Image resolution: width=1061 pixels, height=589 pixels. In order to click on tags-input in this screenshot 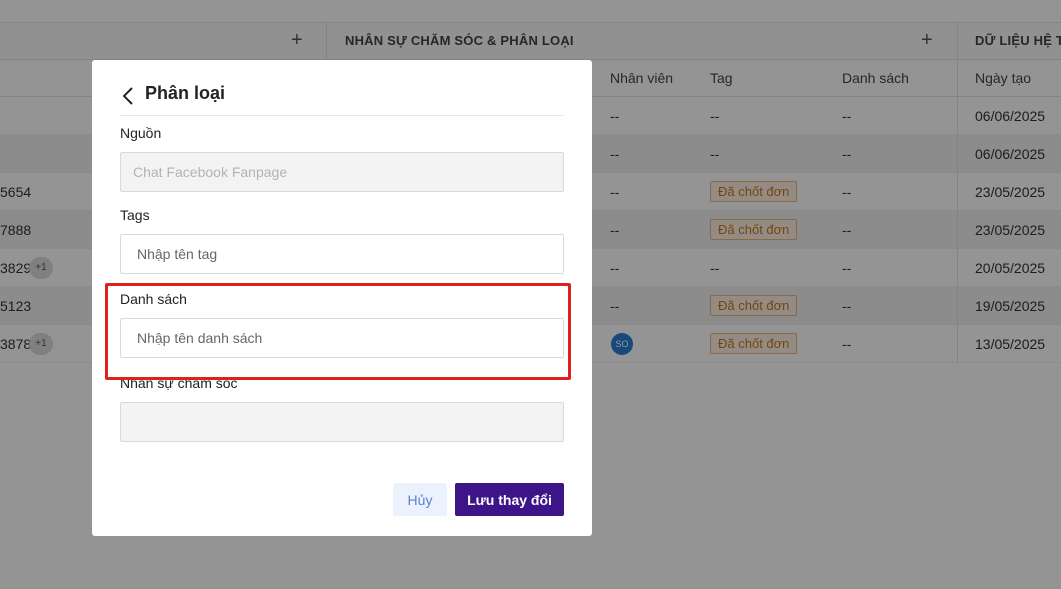, I will do `click(342, 254)`.